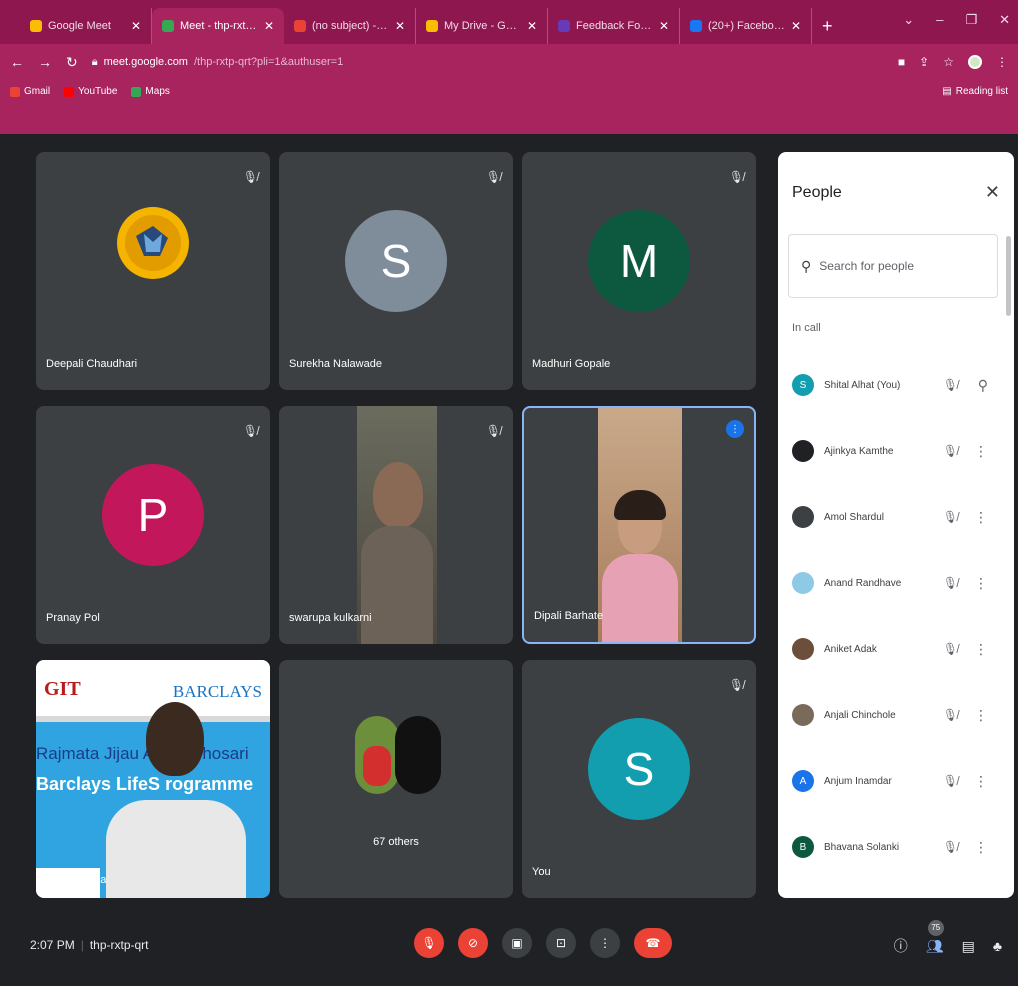 Image resolution: width=1018 pixels, height=986 pixels. I want to click on participant-tile: 🎙︎̸ S Surekha Nalawade, so click(396, 271).